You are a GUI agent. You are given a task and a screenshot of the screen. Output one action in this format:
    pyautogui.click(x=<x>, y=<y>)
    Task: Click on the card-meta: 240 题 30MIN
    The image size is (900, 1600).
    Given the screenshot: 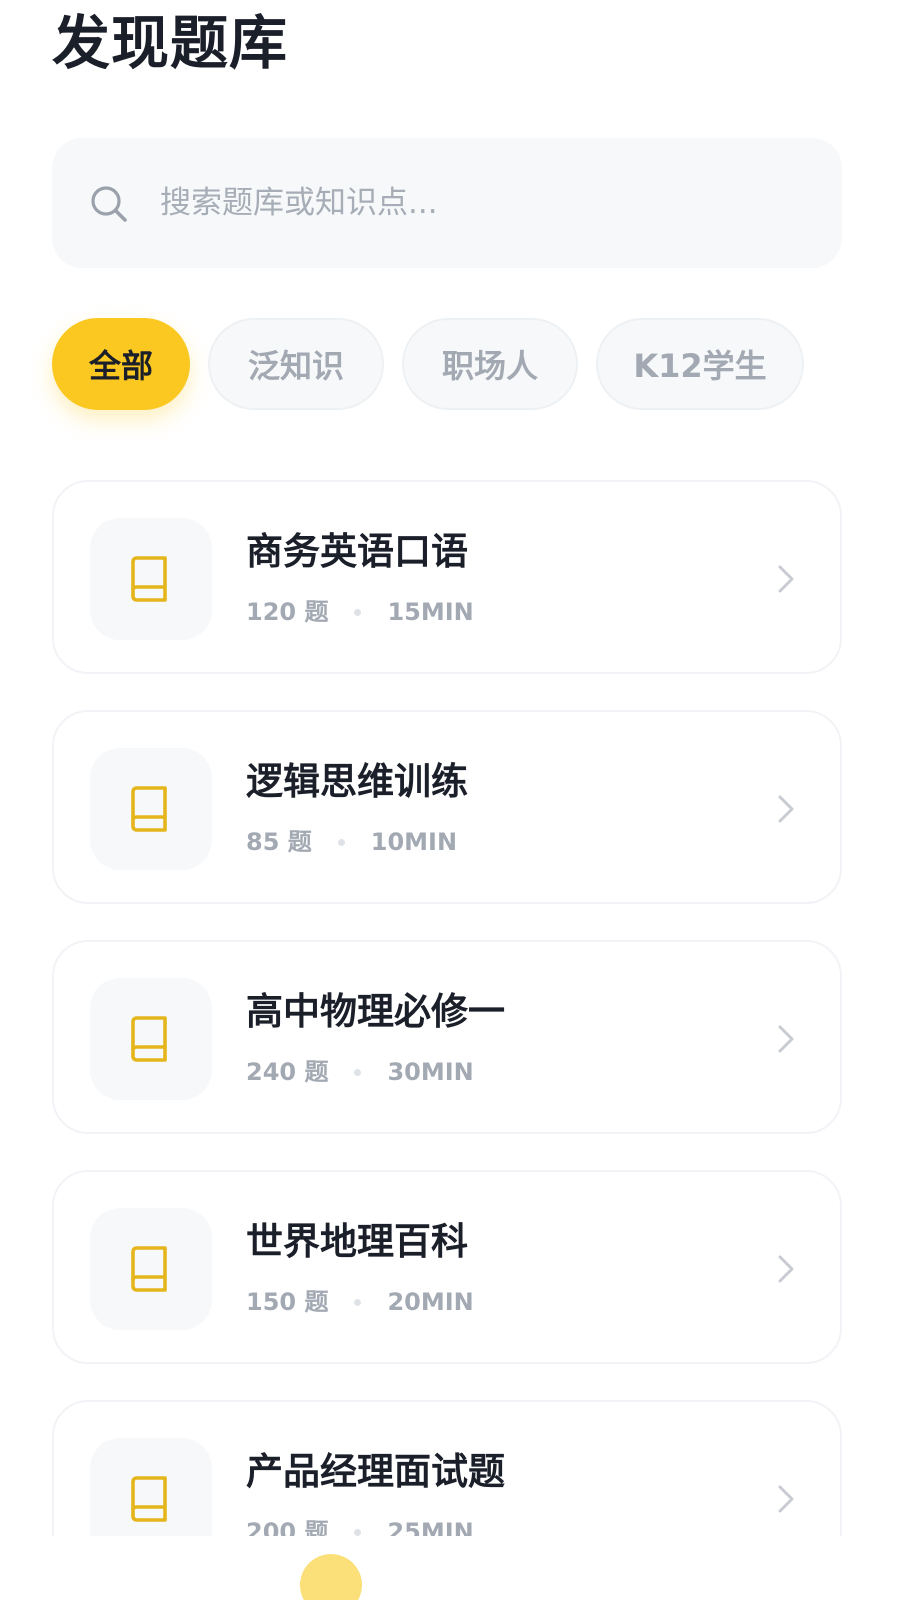 What is the action you would take?
    pyautogui.click(x=360, y=1072)
    